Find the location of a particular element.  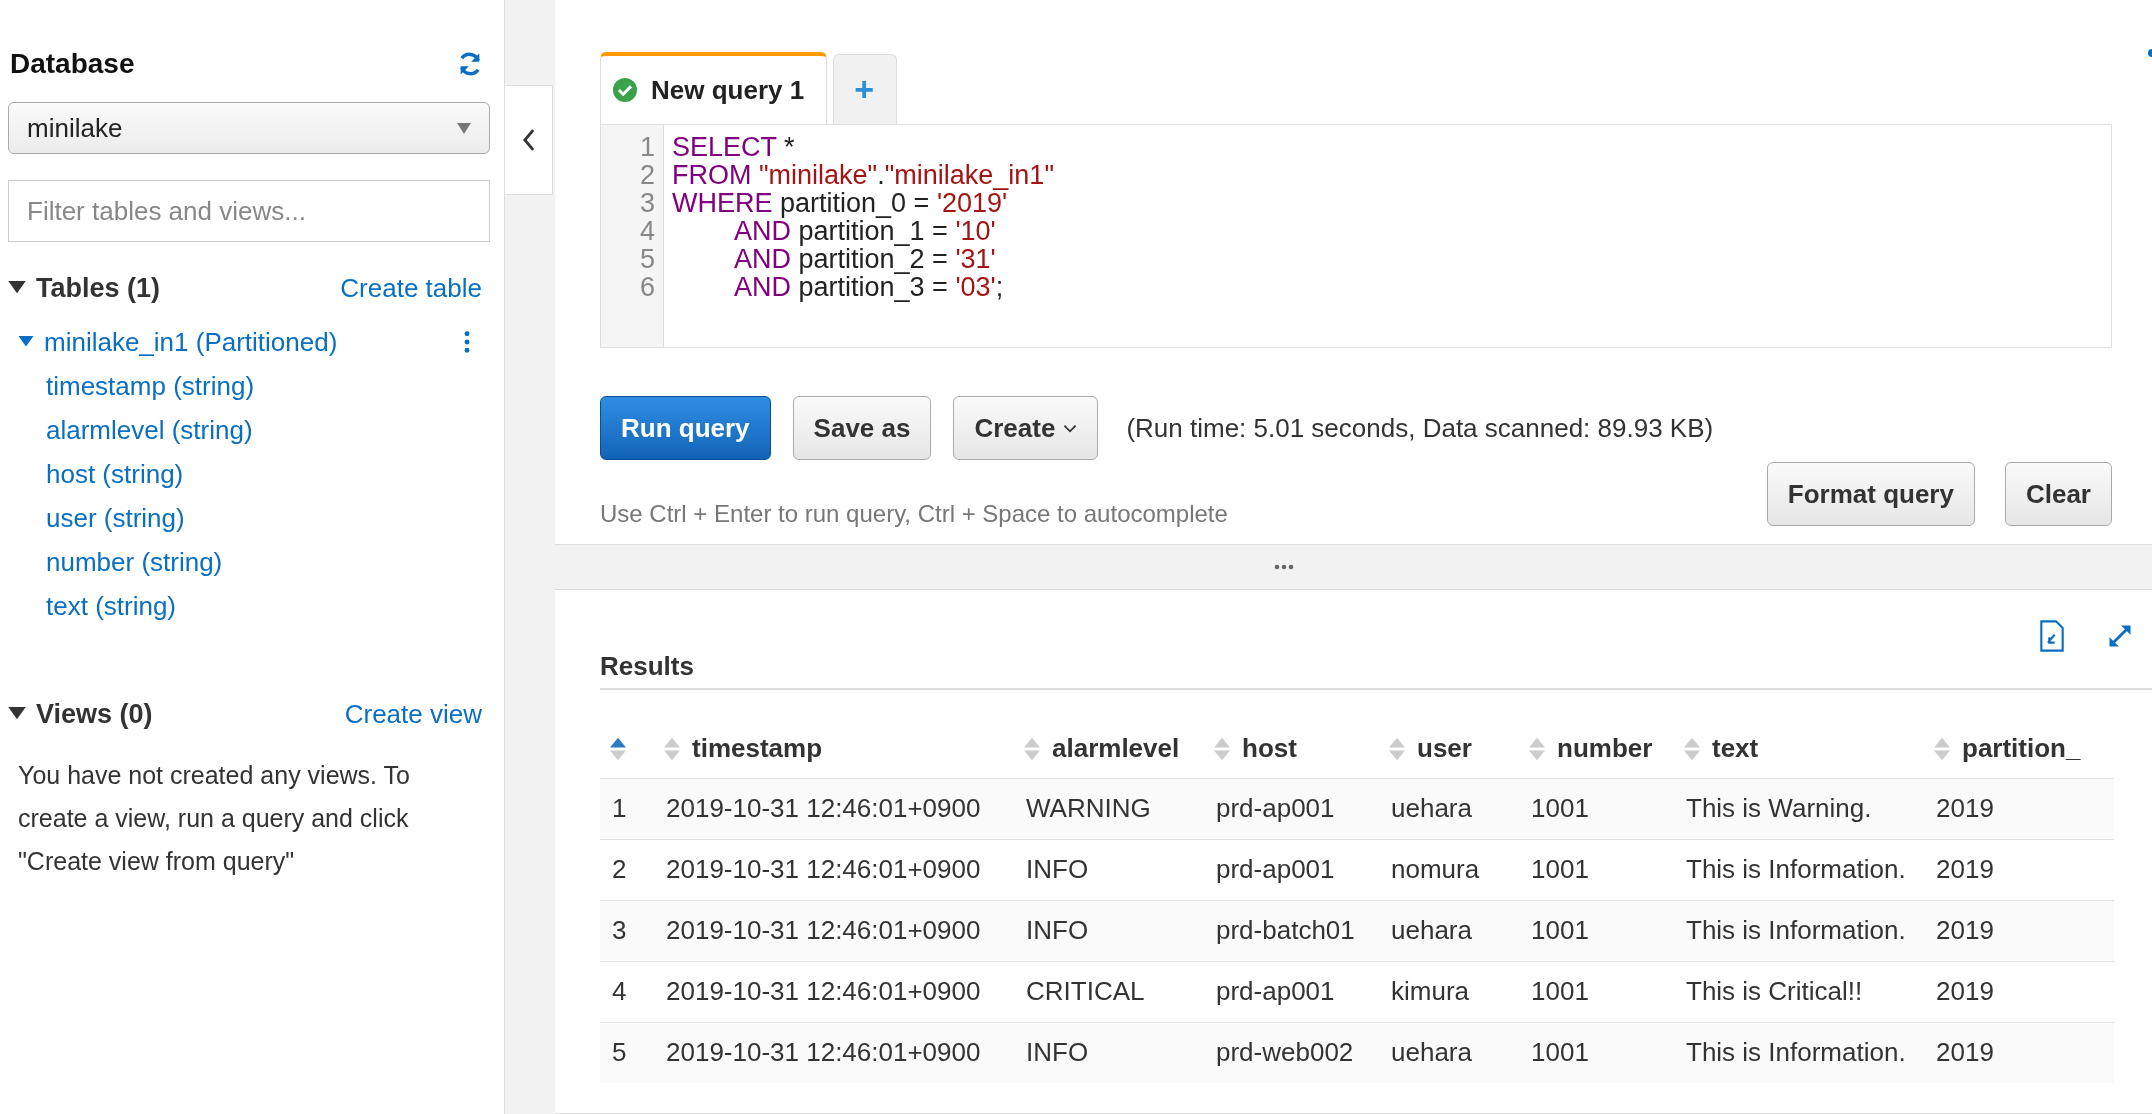

file-download-icon is located at coordinates (2052, 636).